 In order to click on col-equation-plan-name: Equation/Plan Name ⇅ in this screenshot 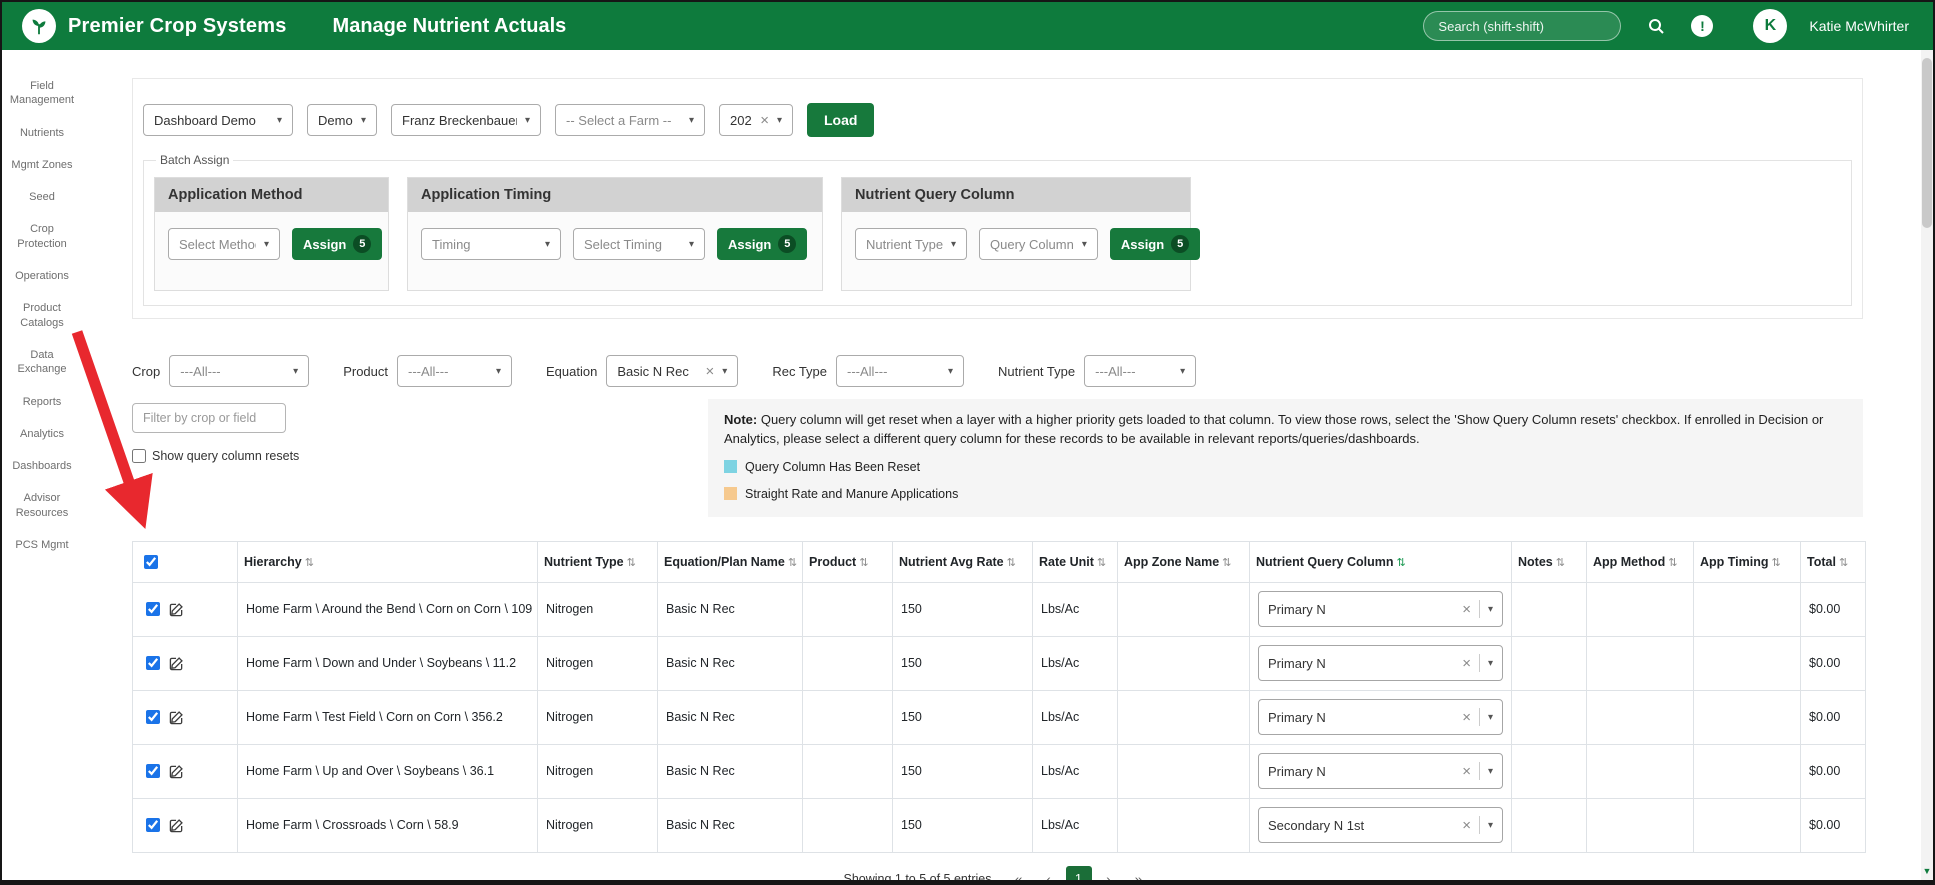, I will do `click(730, 561)`.